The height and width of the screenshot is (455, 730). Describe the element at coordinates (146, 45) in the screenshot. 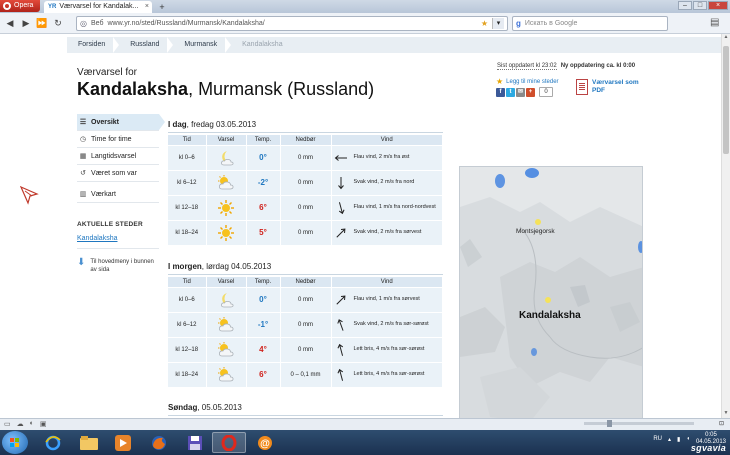

I see `breadcrumb-russland: Russland` at that location.